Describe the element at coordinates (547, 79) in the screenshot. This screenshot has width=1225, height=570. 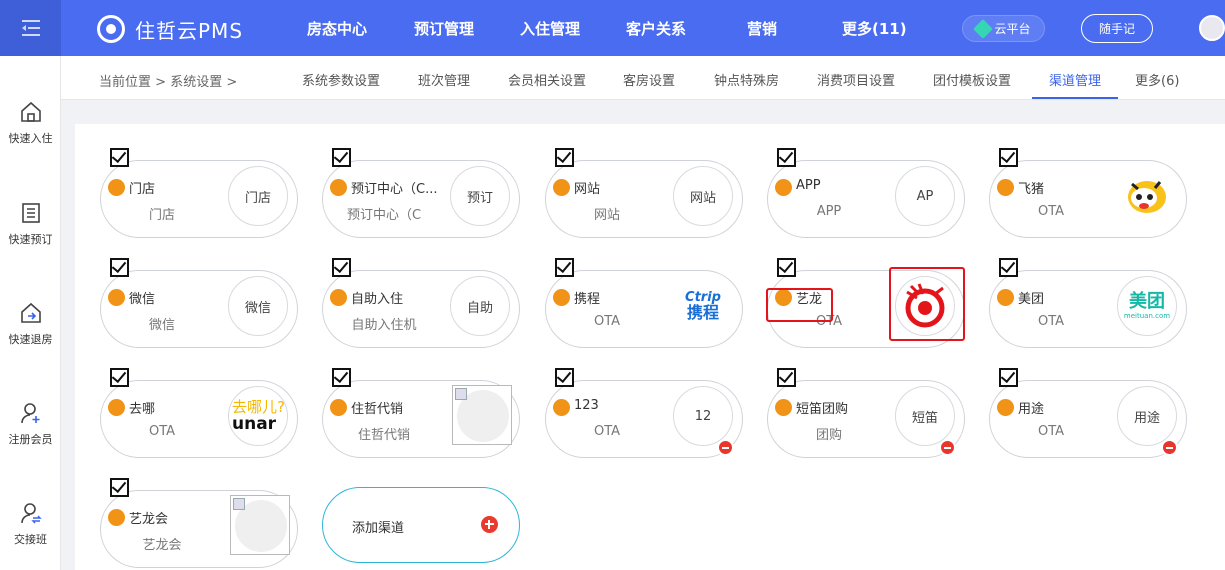
I see `tab-member-settings: 会员相关设置` at that location.